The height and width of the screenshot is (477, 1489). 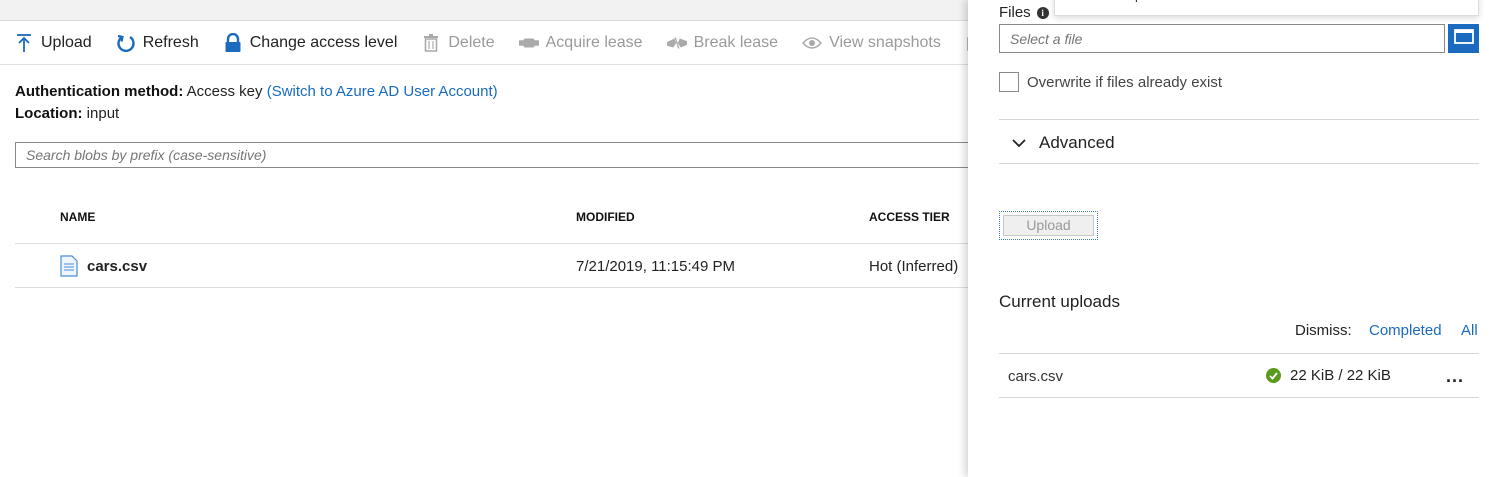 What do you see at coordinates (1222, 38) in the screenshot?
I see `file-select-input` at bounding box center [1222, 38].